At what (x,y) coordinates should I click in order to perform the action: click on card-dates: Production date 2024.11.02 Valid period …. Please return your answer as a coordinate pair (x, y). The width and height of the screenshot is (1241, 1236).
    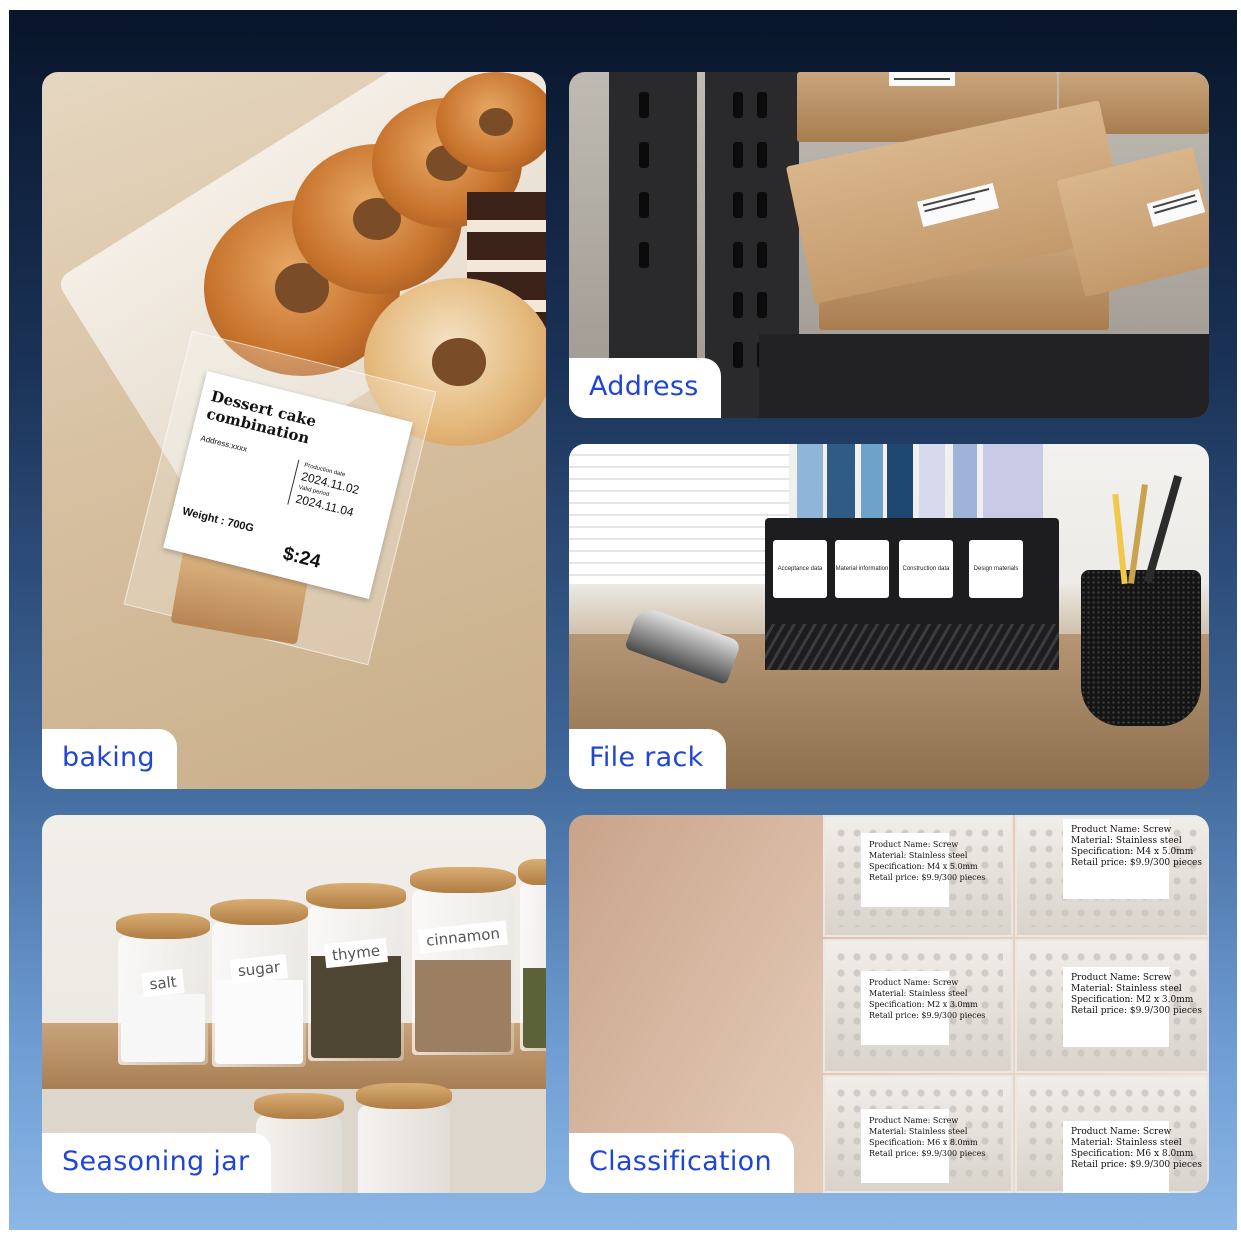
    Looking at the image, I should click on (325, 490).